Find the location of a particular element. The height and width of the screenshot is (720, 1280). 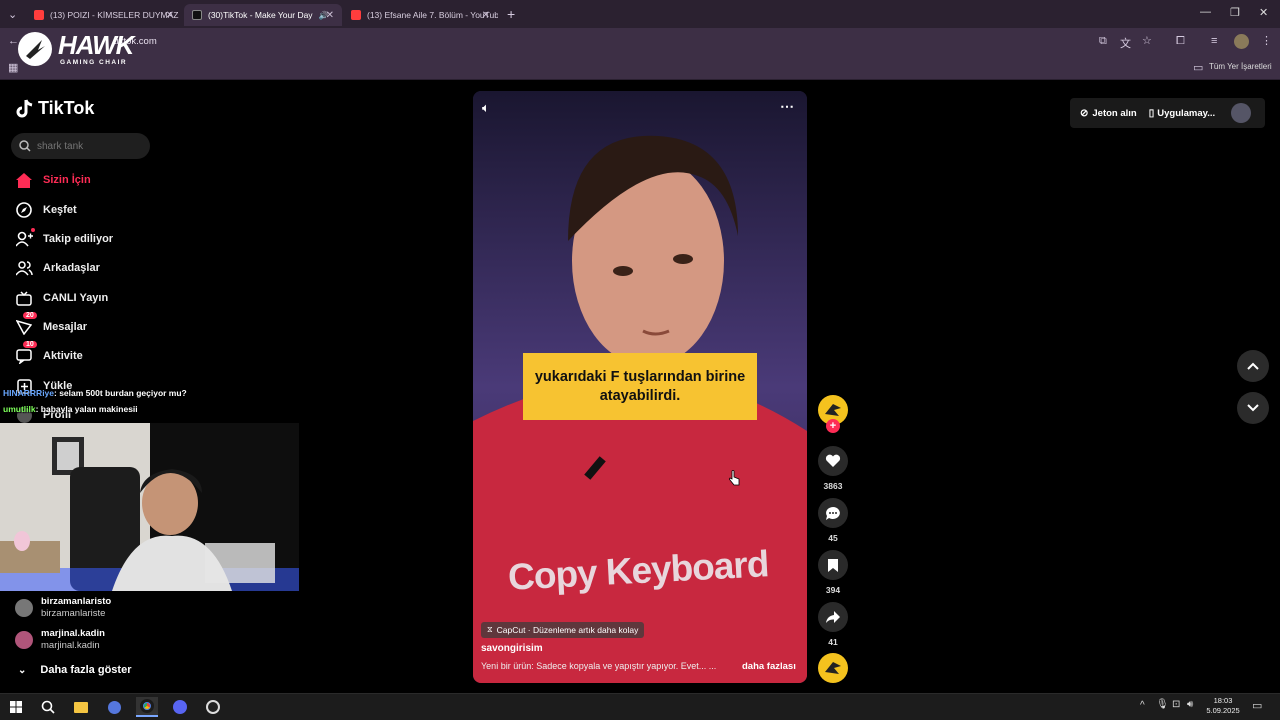

tiktok-icon is located at coordinates (197, 15).